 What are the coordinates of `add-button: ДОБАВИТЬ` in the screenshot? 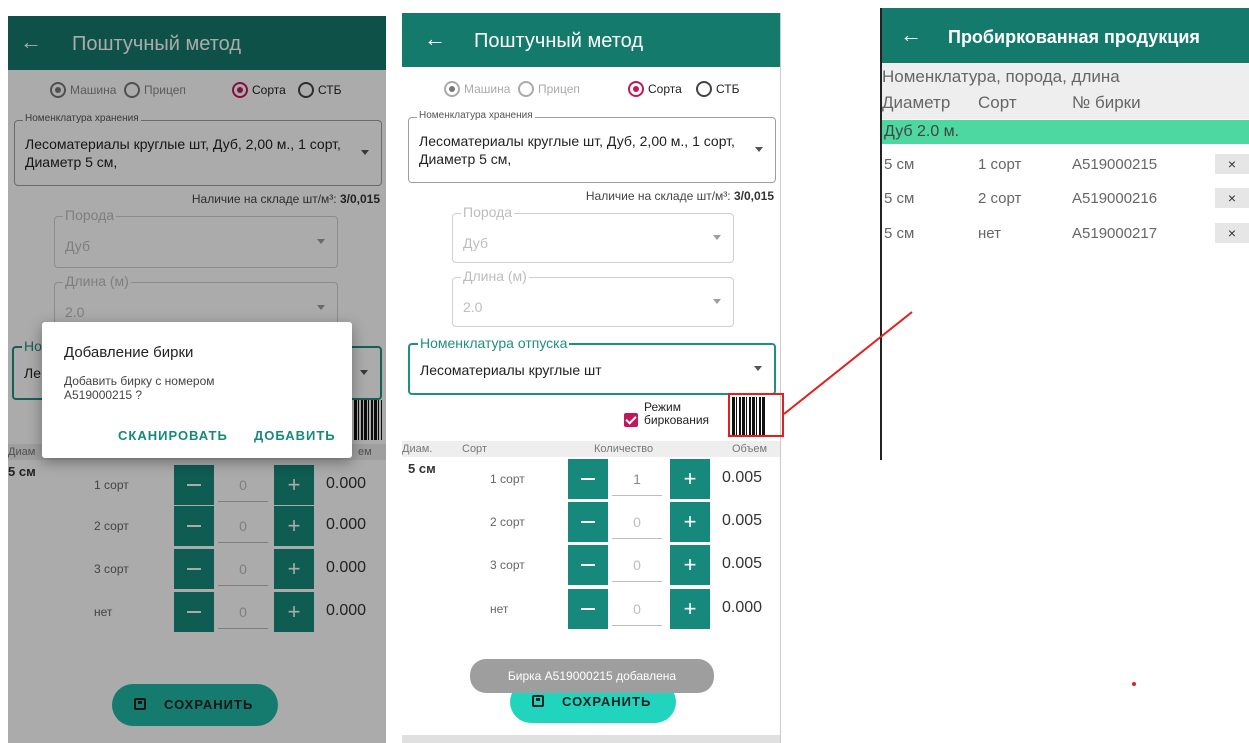 It's located at (295, 435).